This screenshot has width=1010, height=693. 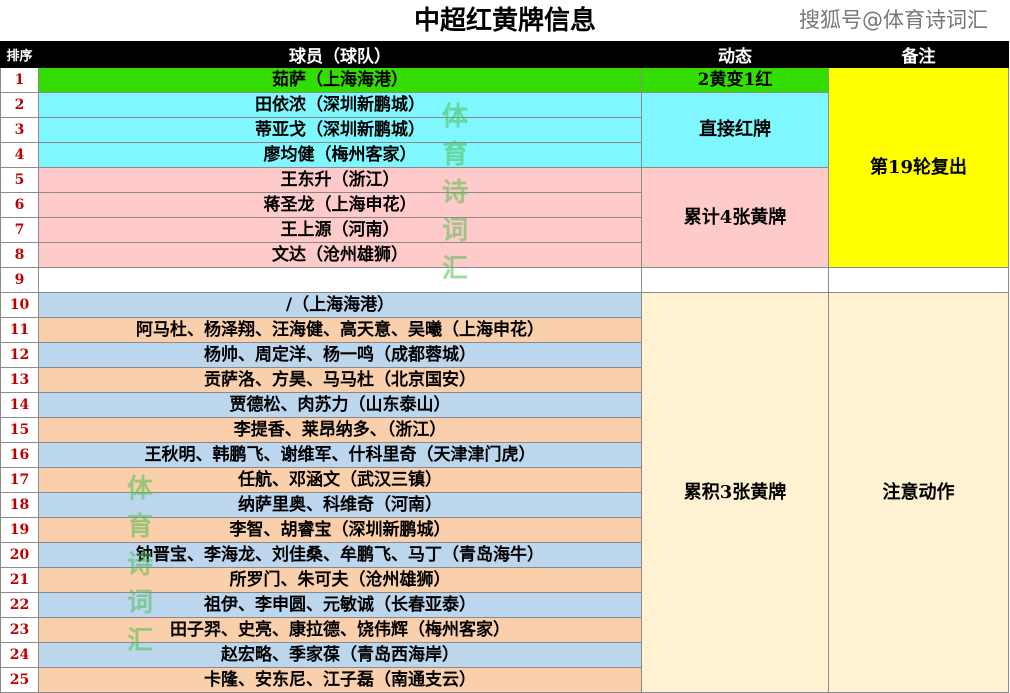 What do you see at coordinates (19, 580) in the screenshot?
I see `row-number: 21` at bounding box center [19, 580].